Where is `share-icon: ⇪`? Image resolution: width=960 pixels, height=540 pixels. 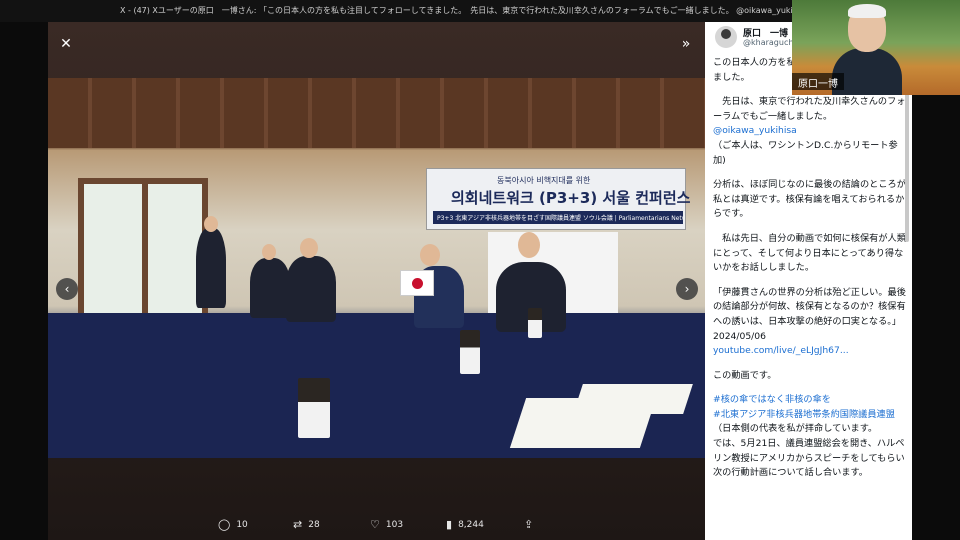
share-icon: ⇪ is located at coordinates (529, 524).